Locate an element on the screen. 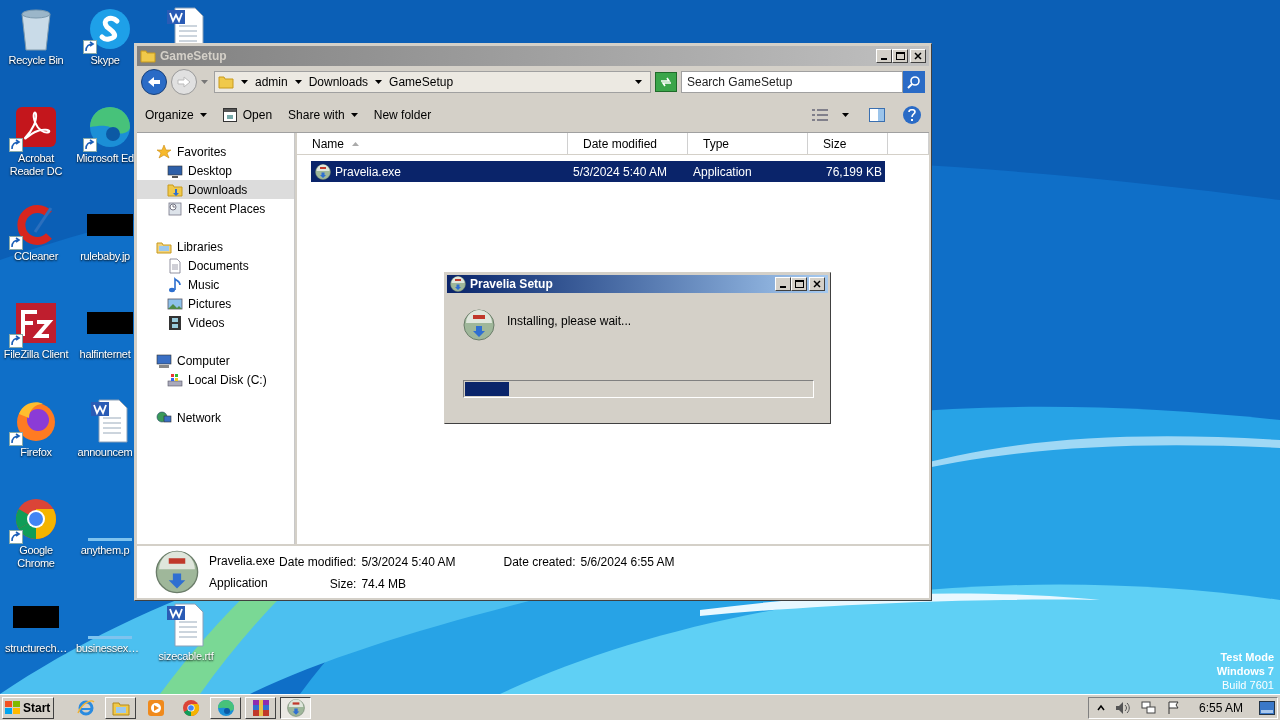 This screenshot has height=720, width=1280. back-button is located at coordinates (154, 82).